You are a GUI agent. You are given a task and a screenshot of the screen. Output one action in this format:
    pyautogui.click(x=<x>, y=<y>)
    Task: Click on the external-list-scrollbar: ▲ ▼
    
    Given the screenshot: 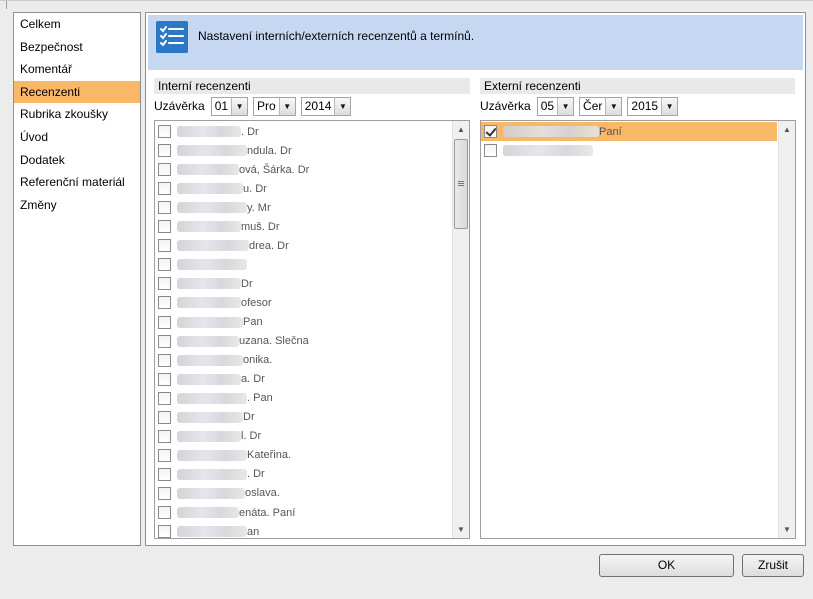 What is the action you would take?
    pyautogui.click(x=786, y=329)
    